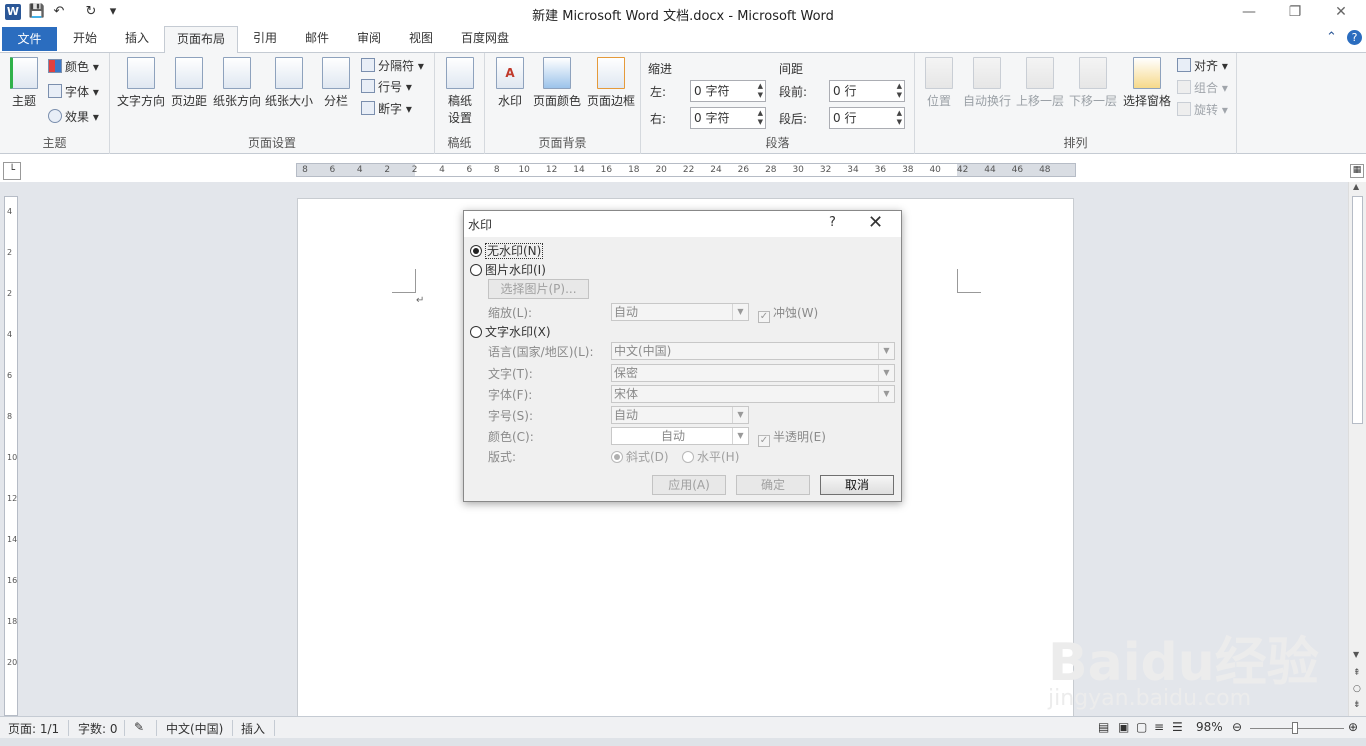 Image resolution: width=1366 pixels, height=746 pixels. Describe the element at coordinates (265, 39) in the screenshot. I see `tab-references: 引用` at that location.